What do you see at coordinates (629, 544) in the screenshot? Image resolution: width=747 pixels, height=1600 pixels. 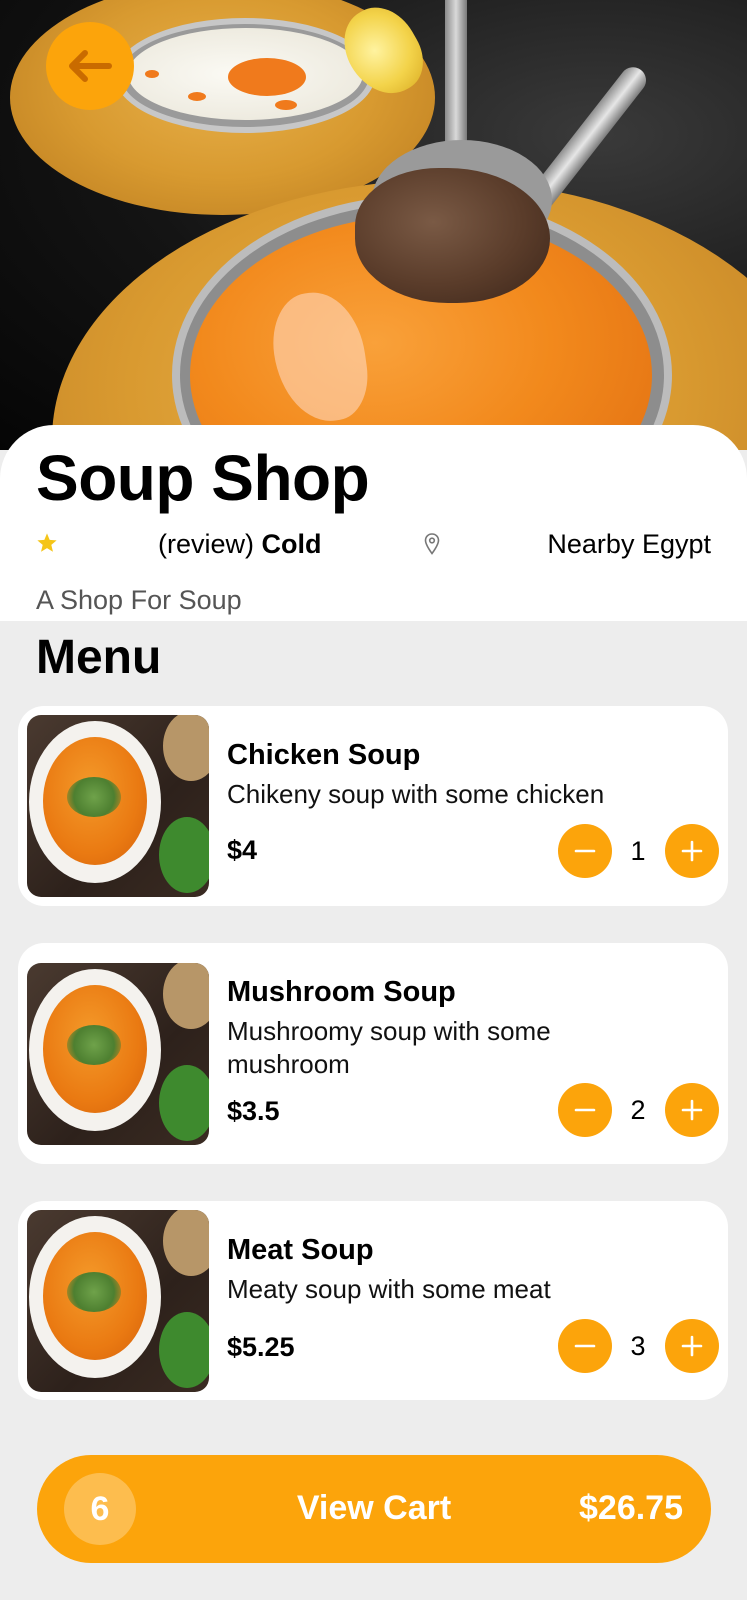 I see `location-label: Nearby Egypt` at bounding box center [629, 544].